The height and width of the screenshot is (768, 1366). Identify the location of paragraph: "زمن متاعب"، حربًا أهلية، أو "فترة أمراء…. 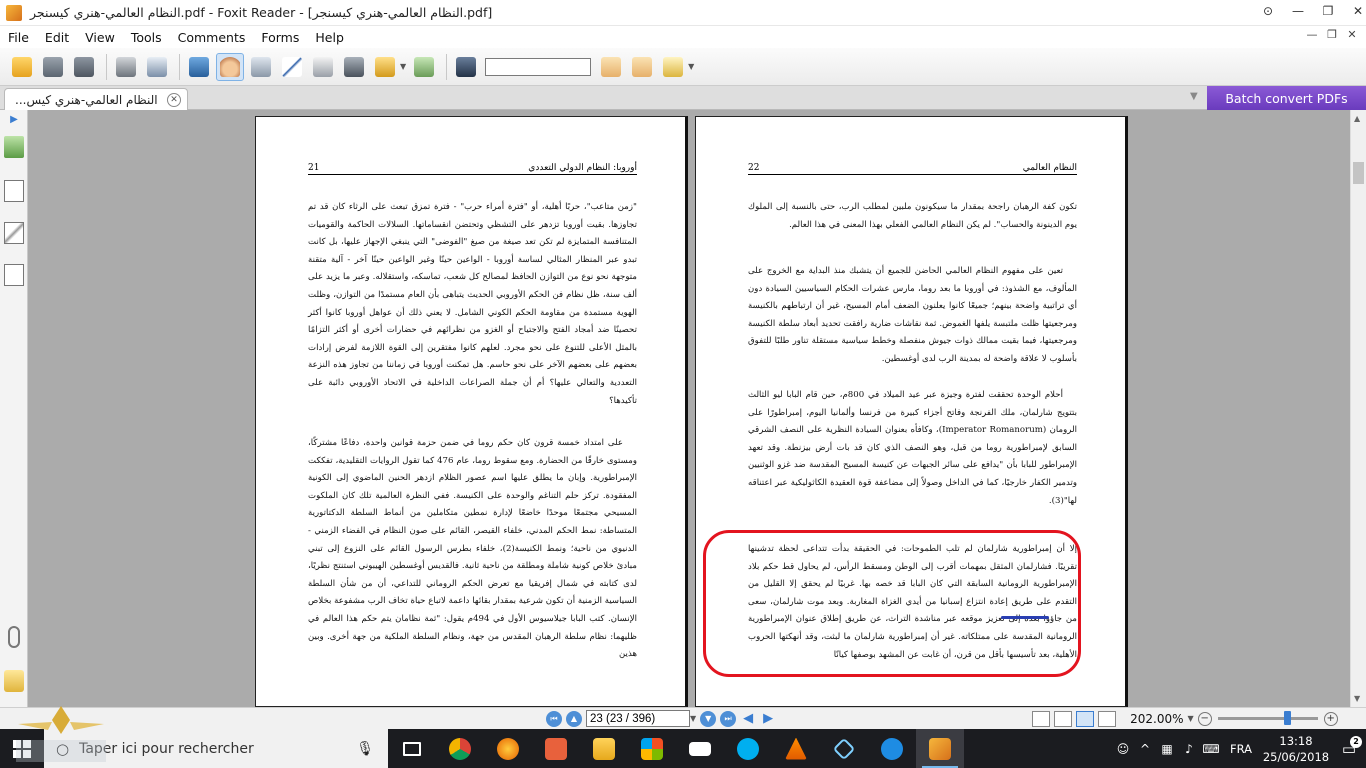
(472, 304).